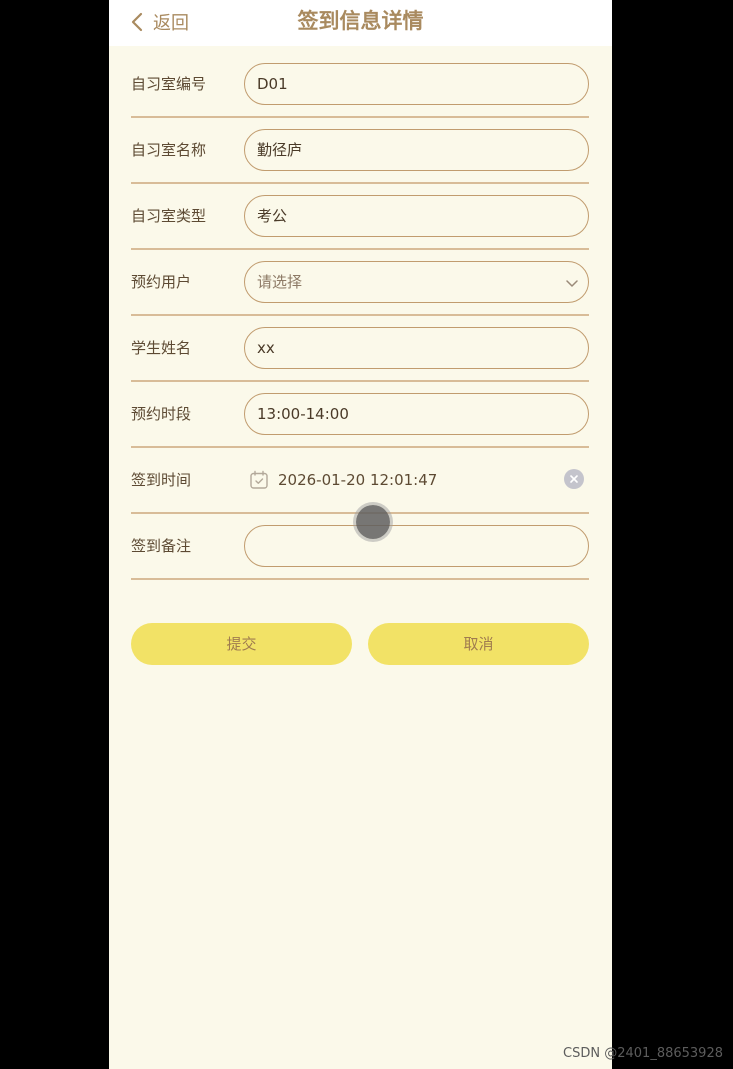 This screenshot has width=733, height=1069. What do you see at coordinates (169, 84) in the screenshot?
I see `room-number-label: 自习室编号` at bounding box center [169, 84].